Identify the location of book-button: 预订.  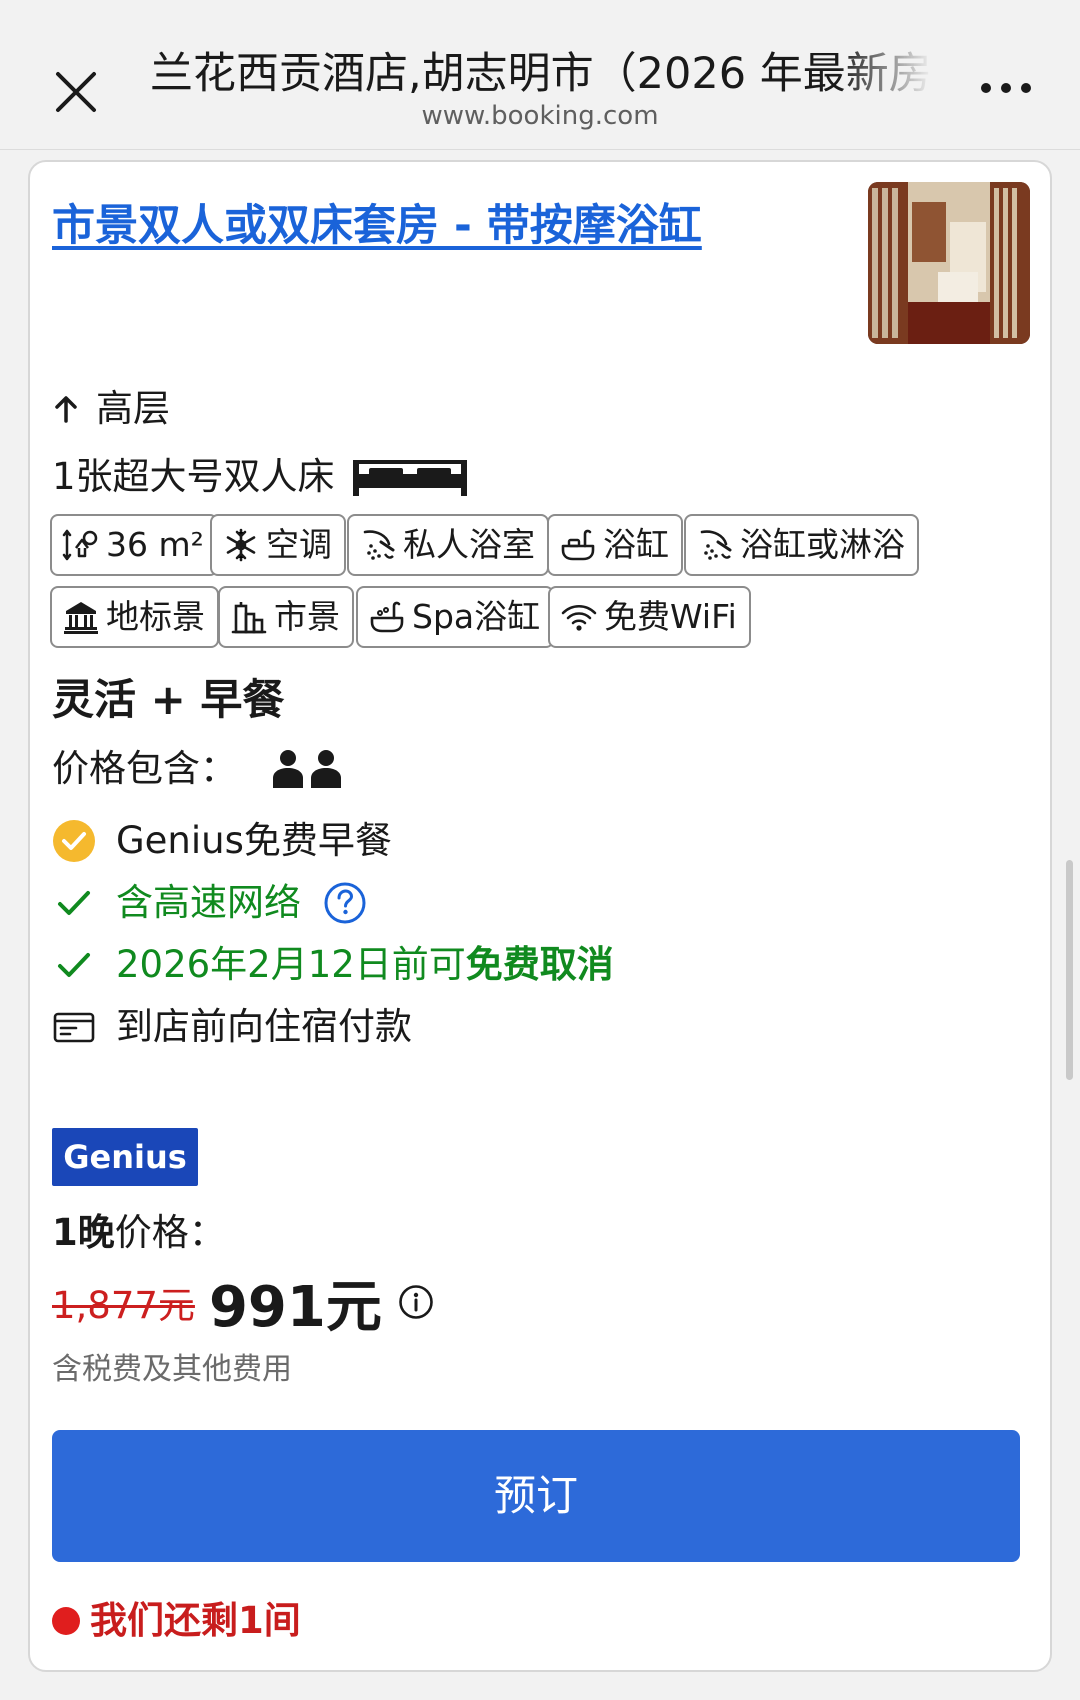
(536, 1496).